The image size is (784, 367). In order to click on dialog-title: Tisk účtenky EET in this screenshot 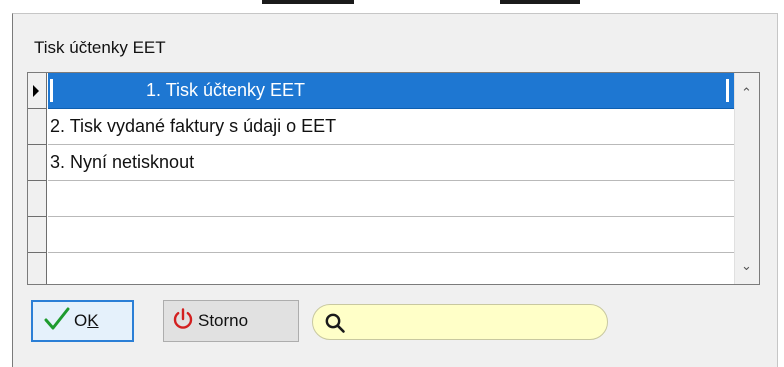, I will do `click(100, 47)`.